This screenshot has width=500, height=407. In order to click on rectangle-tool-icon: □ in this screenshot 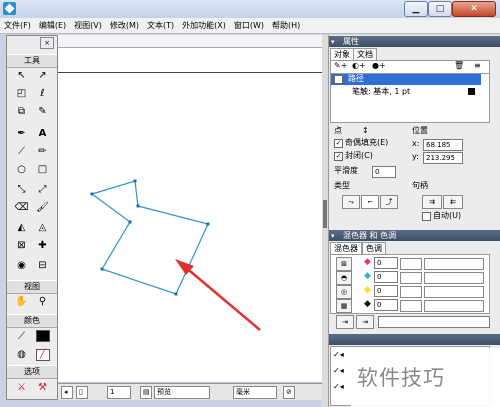, I will do `click(42, 170)`.